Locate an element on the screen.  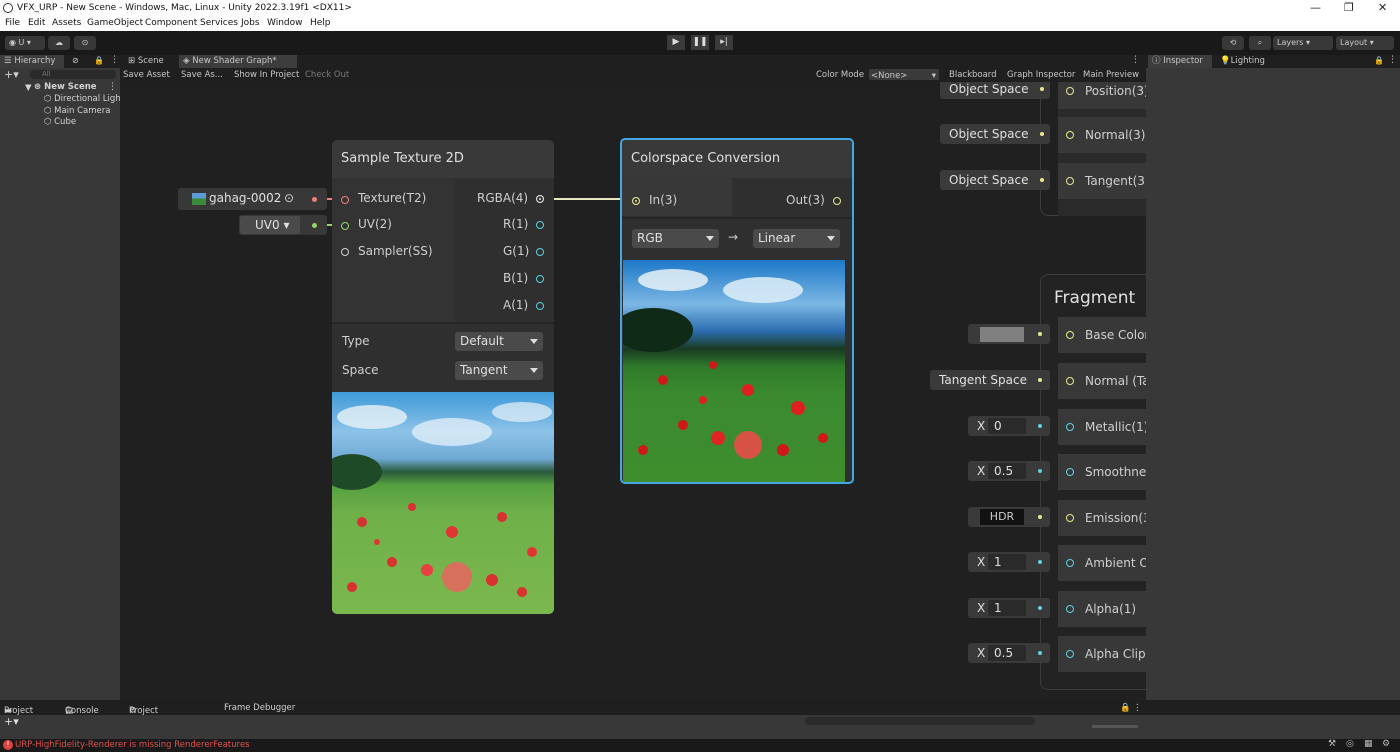
type-dropdown: Default is located at coordinates (499, 341).